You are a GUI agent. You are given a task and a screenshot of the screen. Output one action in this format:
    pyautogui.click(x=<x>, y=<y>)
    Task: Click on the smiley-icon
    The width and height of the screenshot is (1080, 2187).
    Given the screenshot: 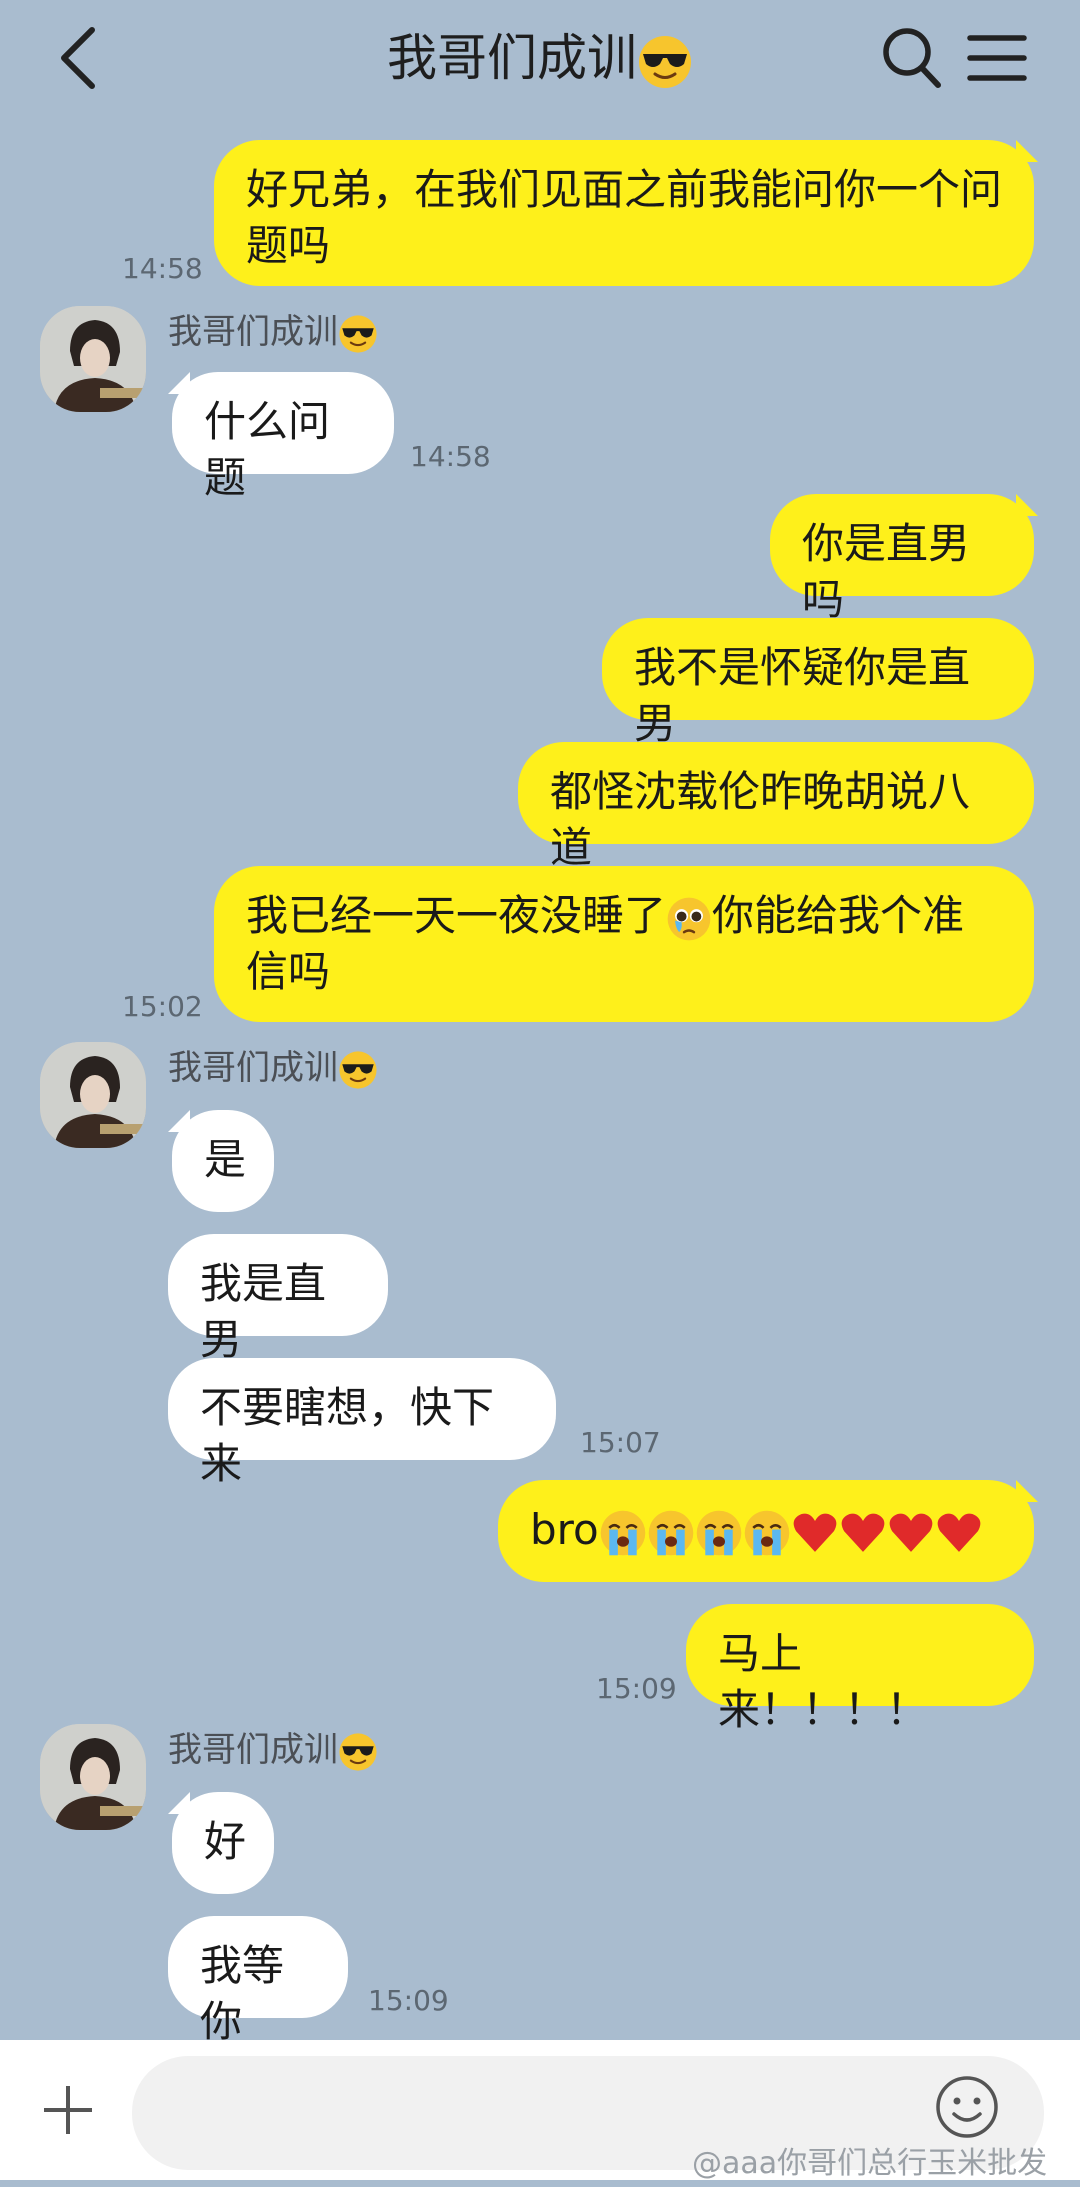 What is the action you would take?
    pyautogui.click(x=967, y=2107)
    